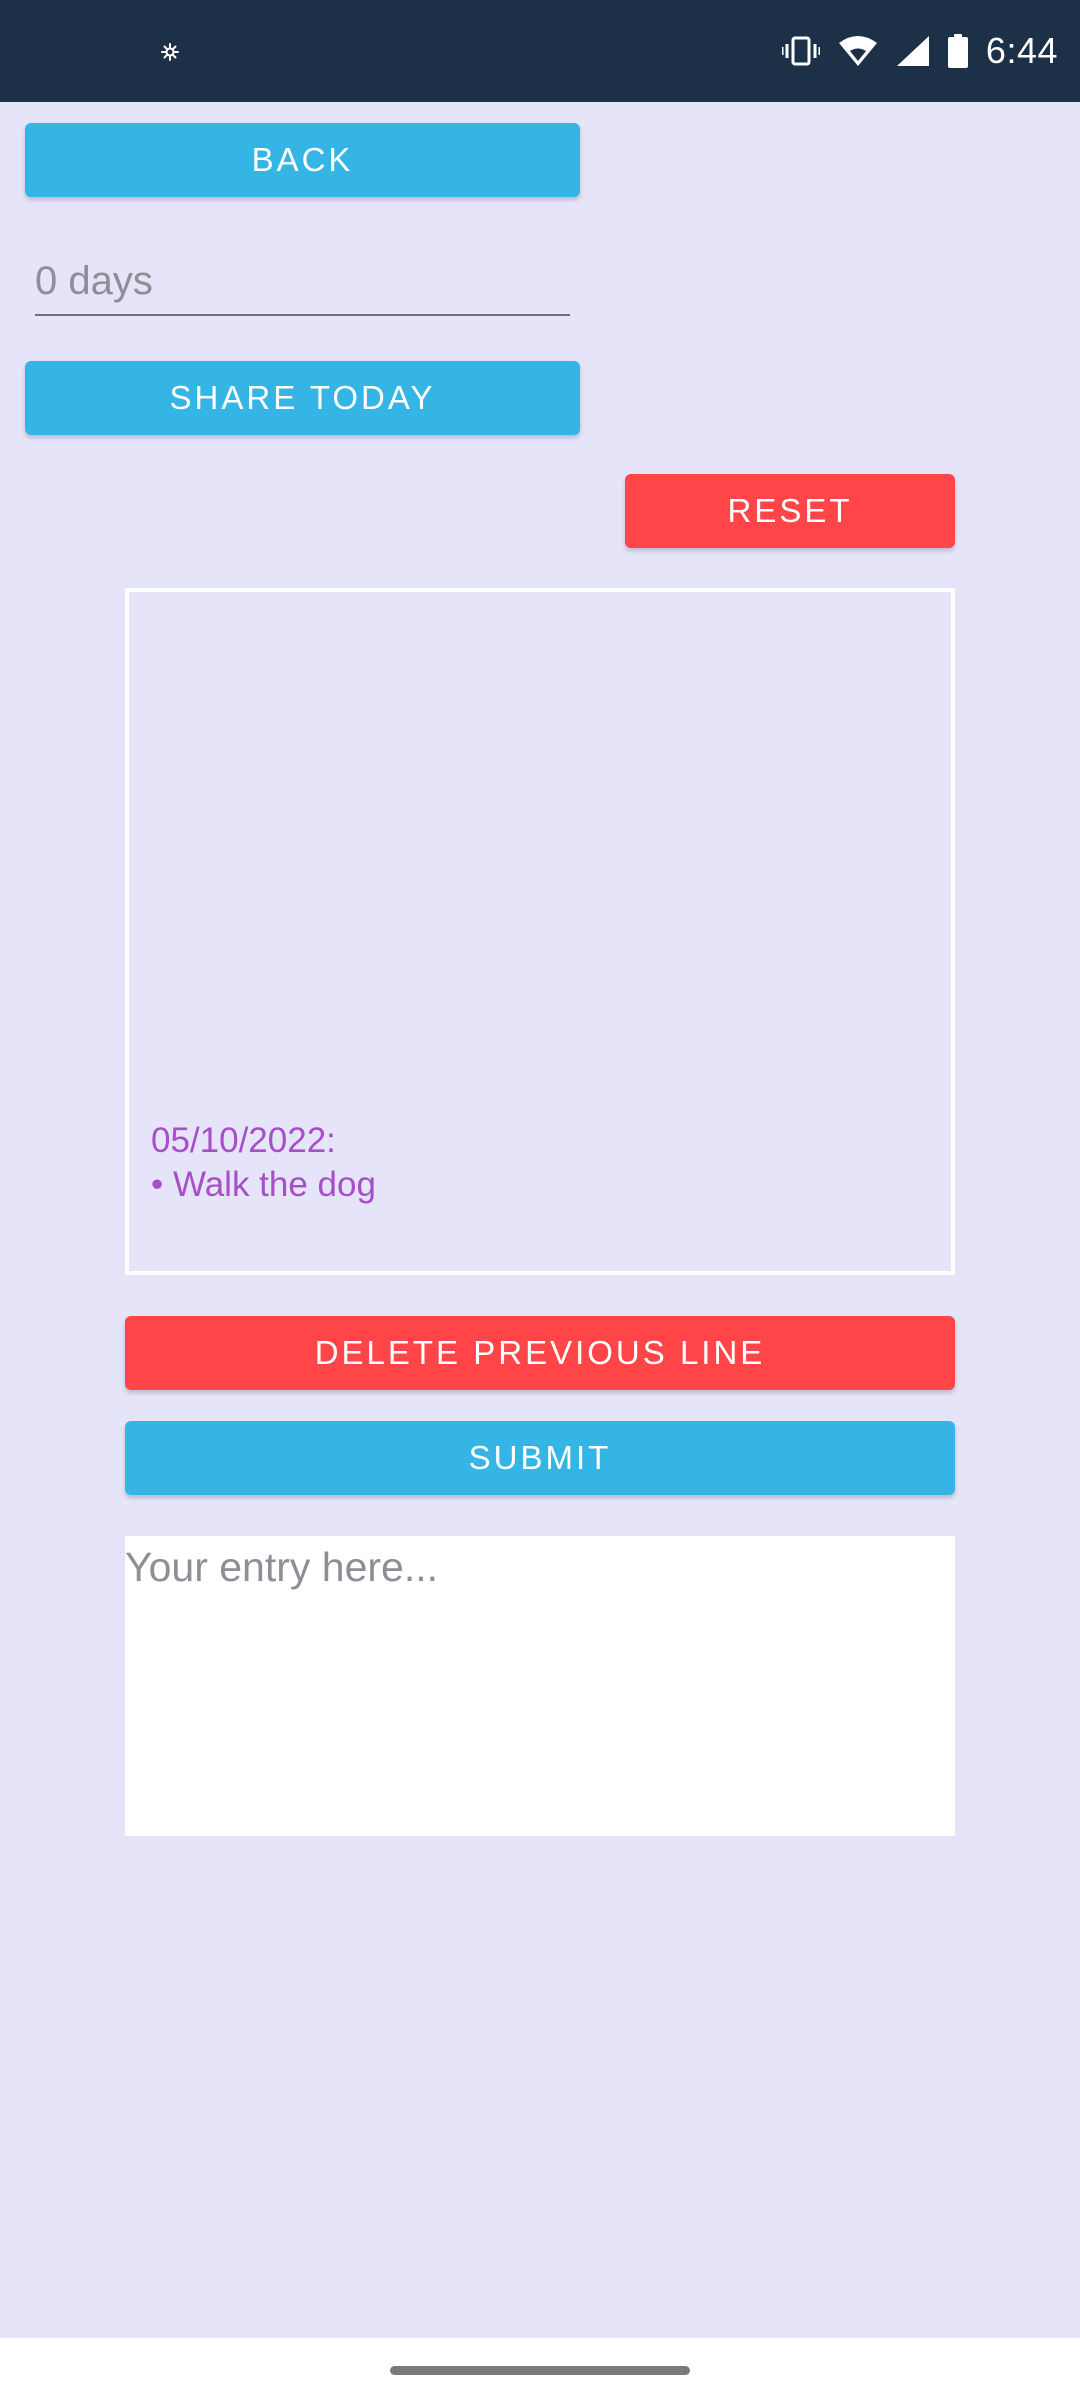 The image size is (1080, 2400). Describe the element at coordinates (263, 1184) in the screenshot. I see `entry-item: • Walk the dog` at that location.